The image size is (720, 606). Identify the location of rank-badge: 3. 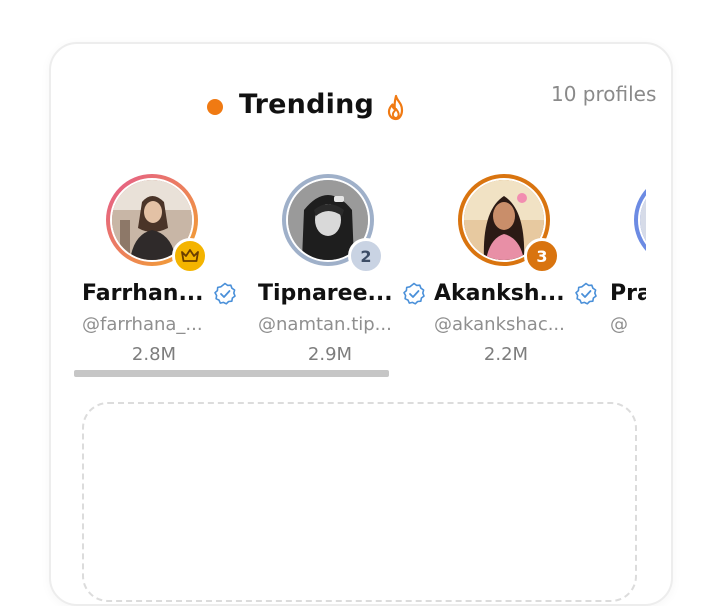
(542, 256).